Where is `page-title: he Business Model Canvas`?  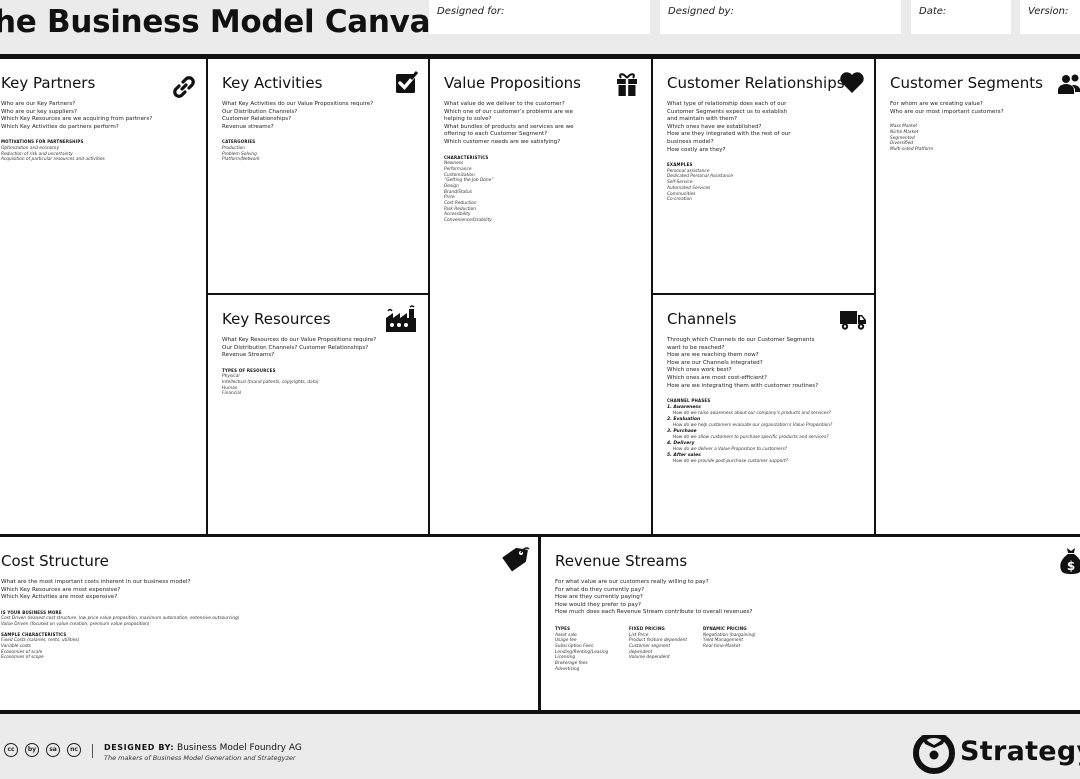
page-title: he Business Model Canvas is located at coordinates (224, 22).